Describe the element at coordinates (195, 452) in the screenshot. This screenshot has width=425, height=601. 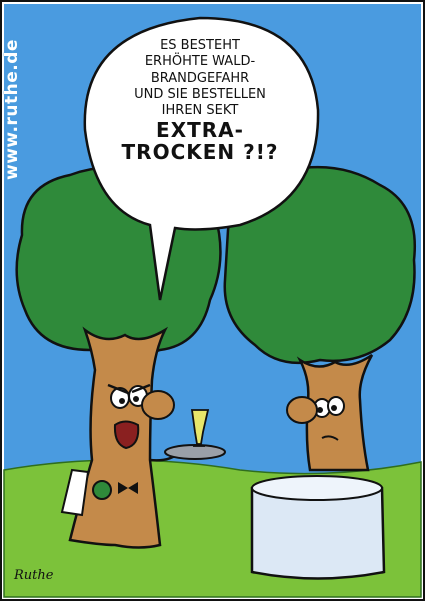
I see `serving-tray` at that location.